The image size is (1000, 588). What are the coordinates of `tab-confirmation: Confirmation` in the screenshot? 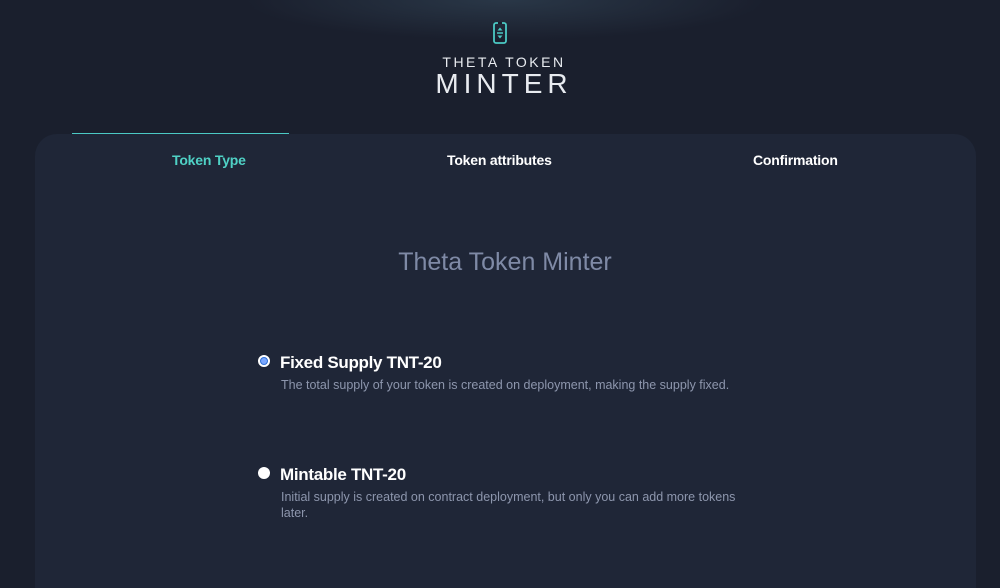 It's located at (795, 160).